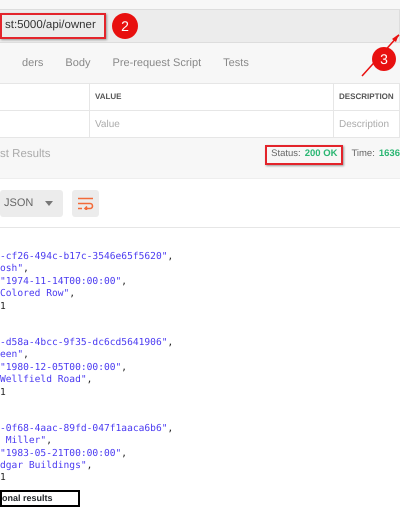 This screenshot has width=400, height=516. I want to click on request-tab: Body, so click(77, 63).